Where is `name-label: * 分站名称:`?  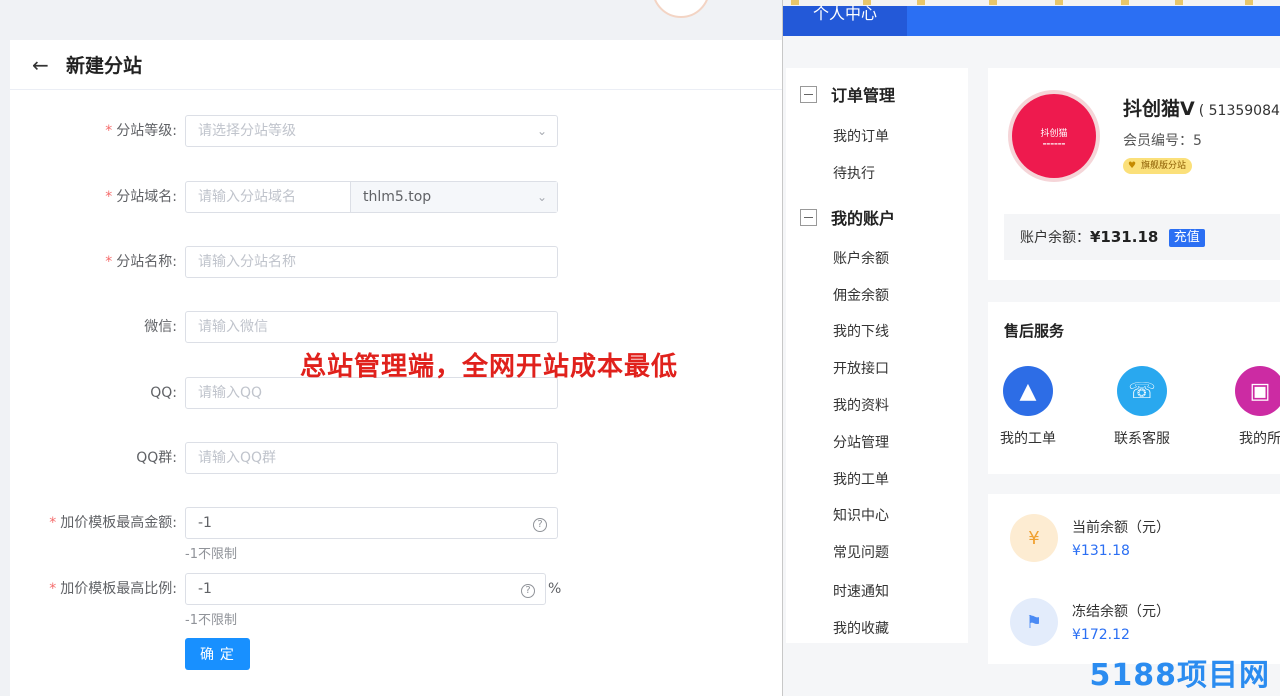
name-label: * 分站名称: is located at coordinates (141, 262).